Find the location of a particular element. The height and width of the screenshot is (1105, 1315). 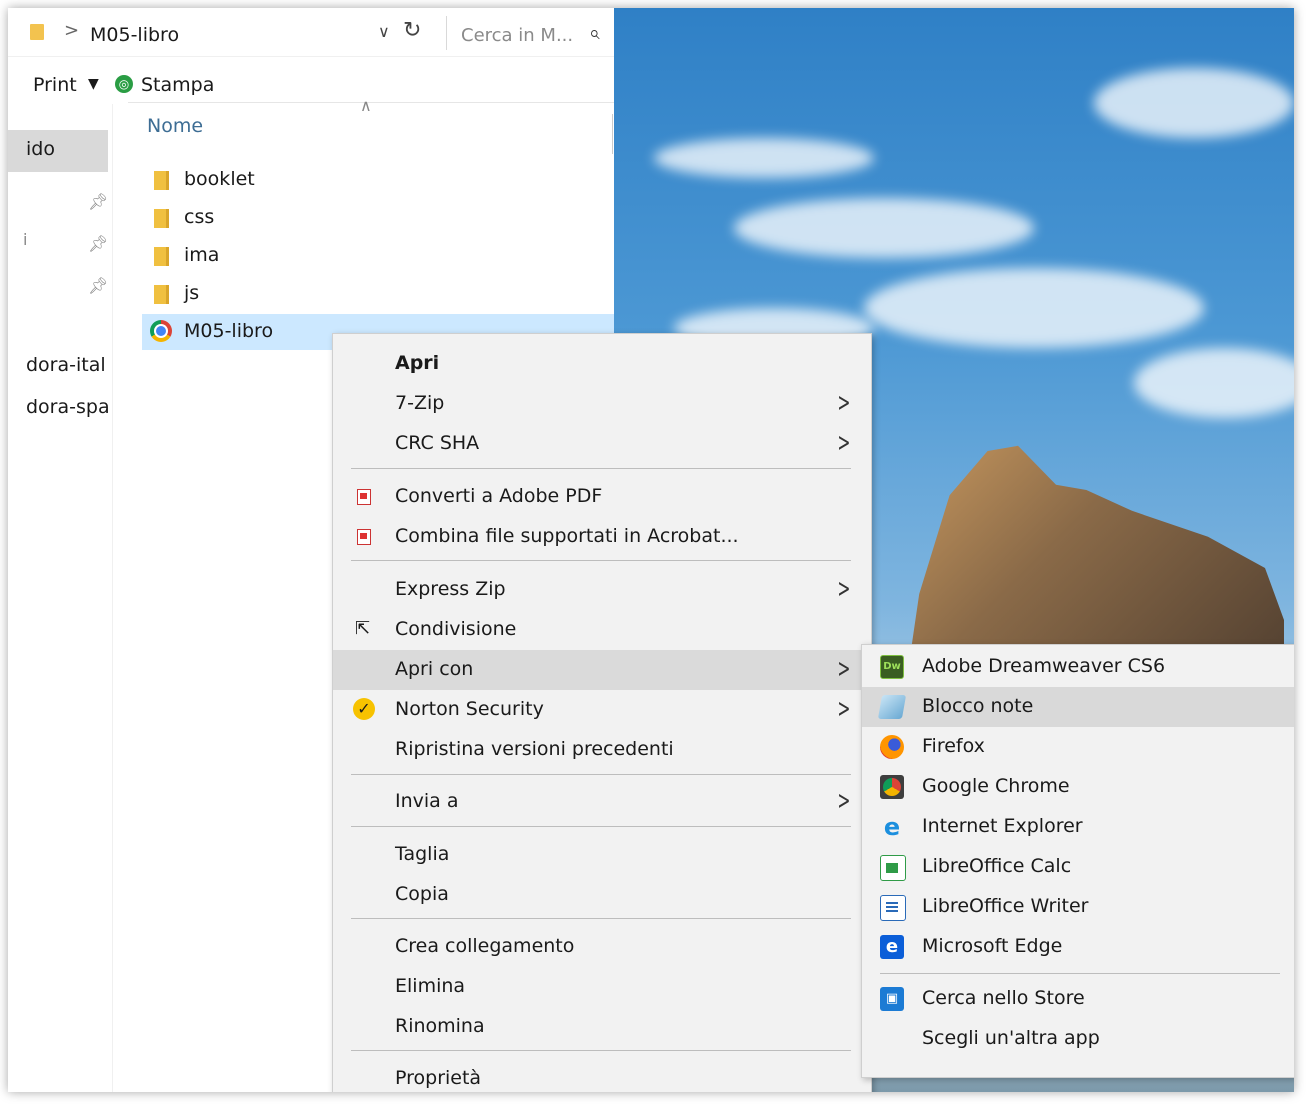

search-input: Cerca in M... ⌕ is located at coordinates (530, 33).